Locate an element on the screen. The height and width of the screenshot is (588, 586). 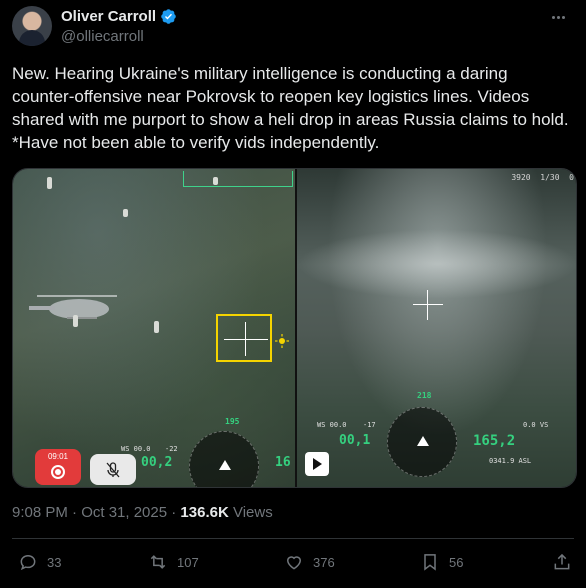
more-options-icon is located at coordinates (558, 17).